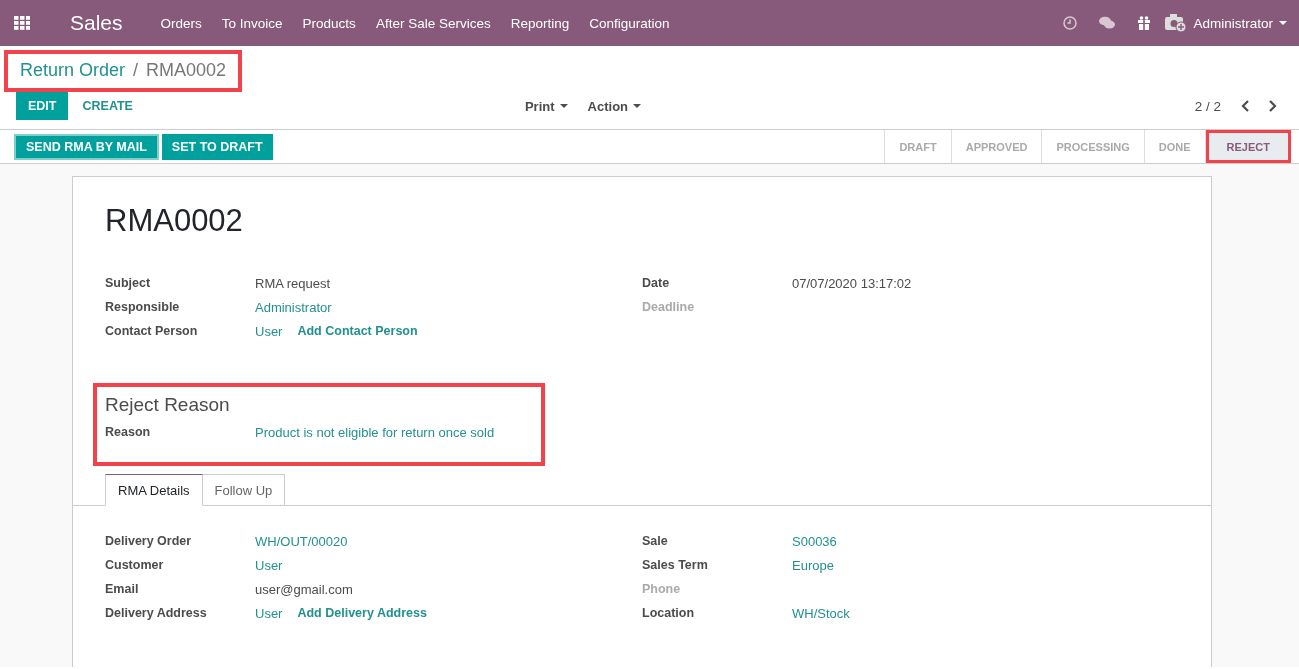 This screenshot has width=1299, height=669. Describe the element at coordinates (1176, 23) in the screenshot. I see `camera-avatar-icon` at that location.